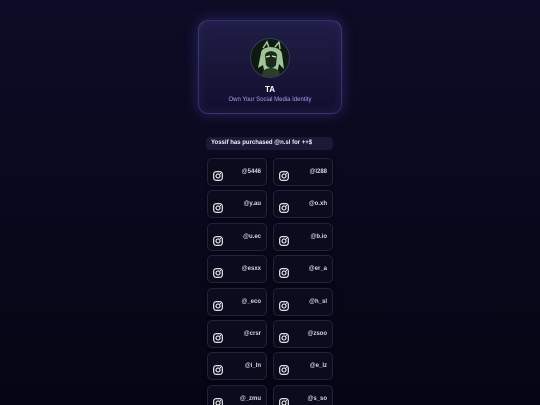  I want to click on handle-username: @s_so, so click(317, 398).